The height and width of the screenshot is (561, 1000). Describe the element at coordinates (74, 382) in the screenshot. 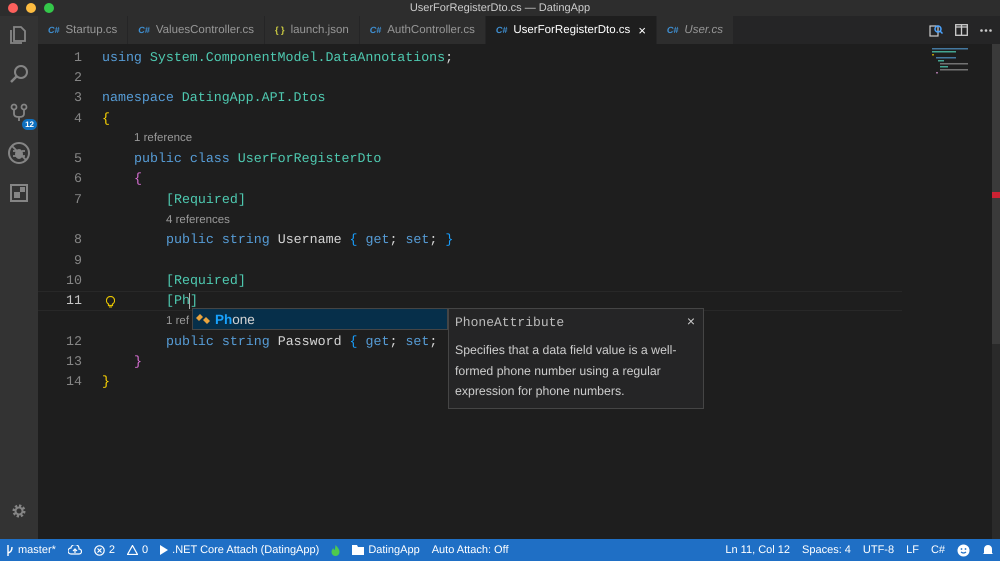

I see `line-number: 14` at that location.